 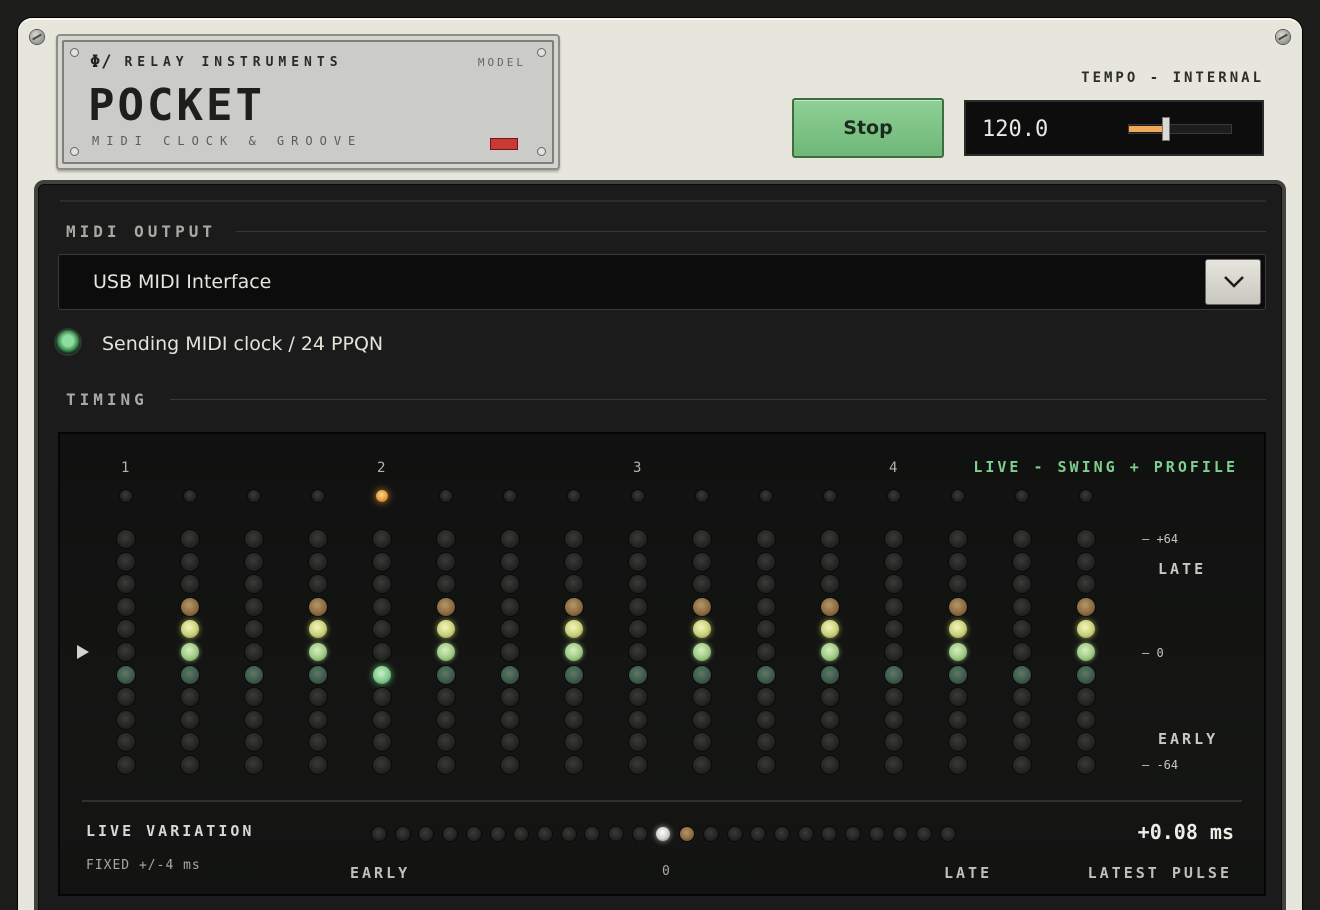 I want to click on tempo-slider-fill, so click(x=1147, y=129).